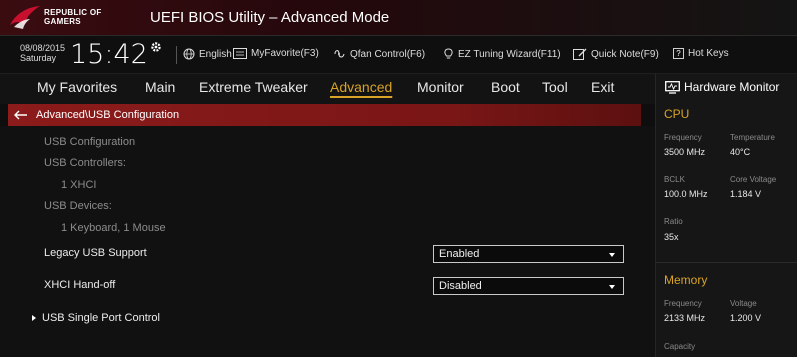 Image resolution: width=797 pixels, height=357 pixels. What do you see at coordinates (685, 318) in the screenshot?
I see `memory-frequency-value: 2133 MHz` at bounding box center [685, 318].